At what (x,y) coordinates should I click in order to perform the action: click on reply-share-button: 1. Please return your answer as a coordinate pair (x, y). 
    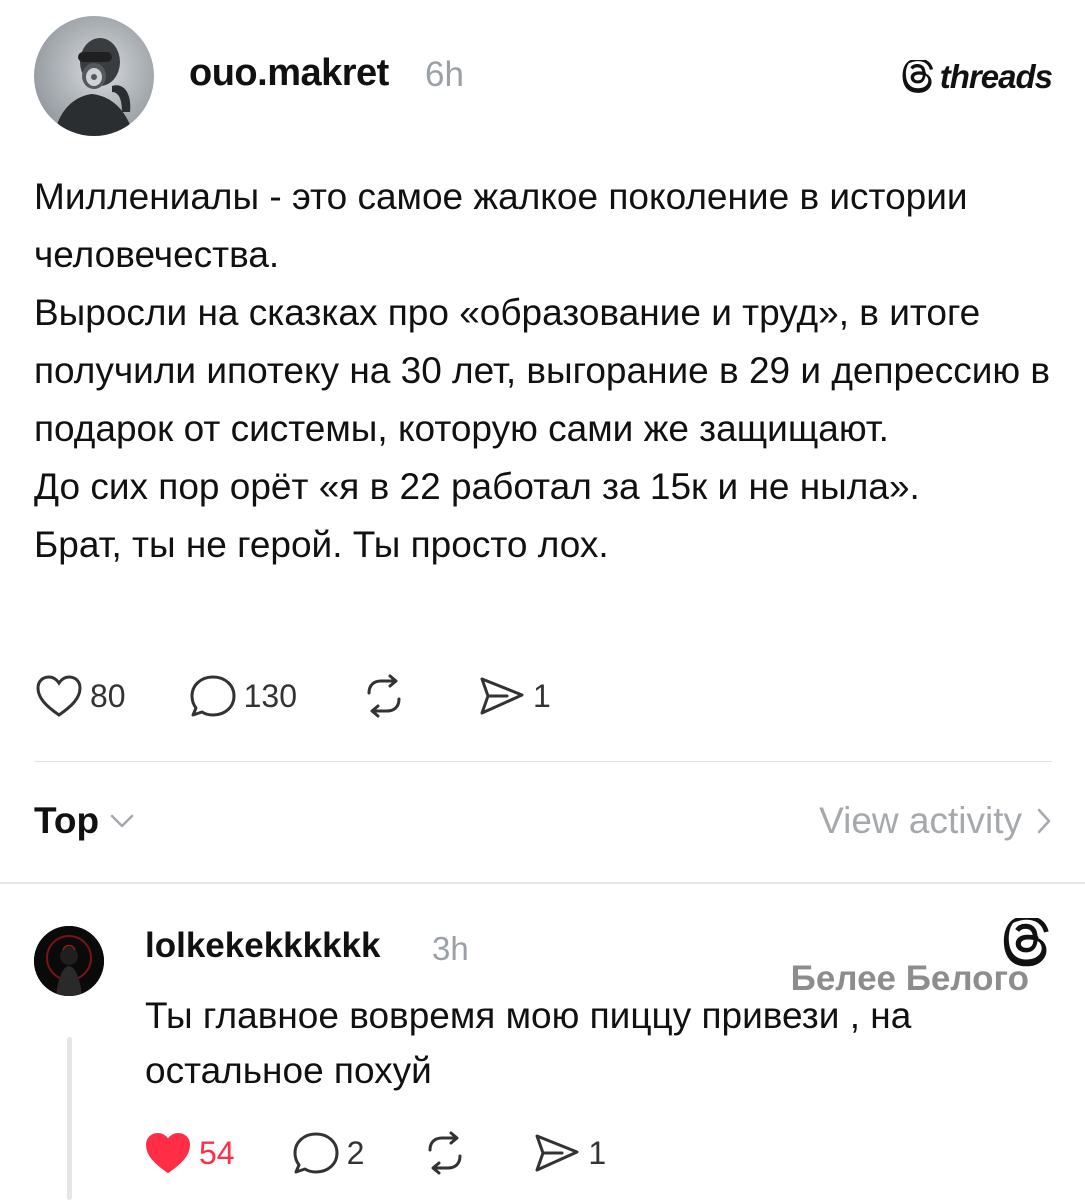
    Looking at the image, I should click on (569, 1153).